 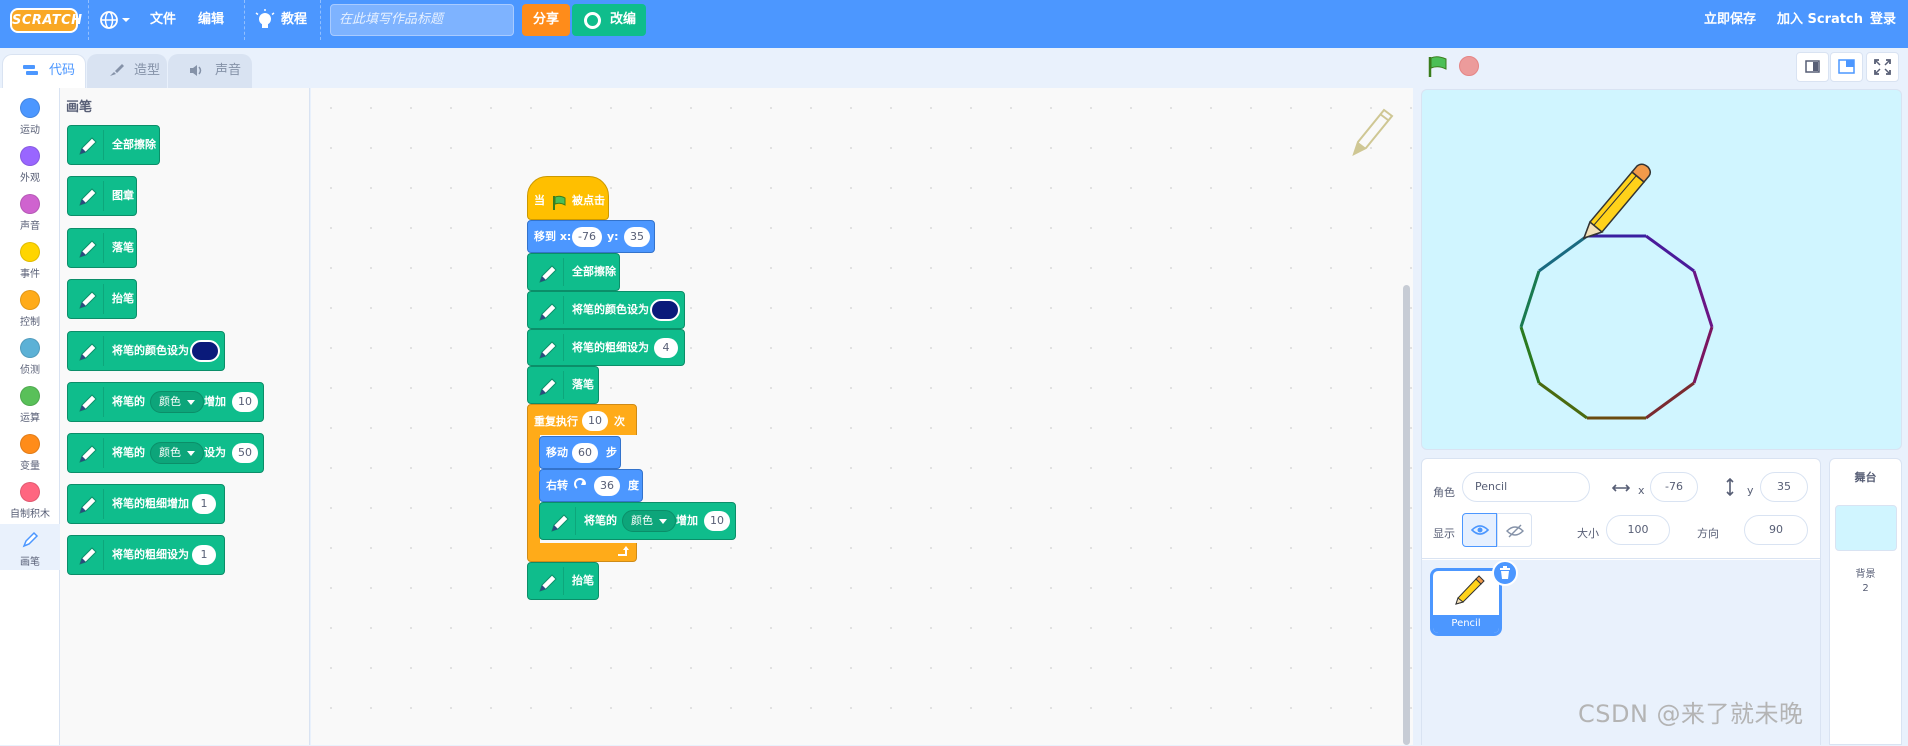 What do you see at coordinates (146, 504) in the screenshot?
I see `palette-block-change-size: 将笔的粗细增加 1` at bounding box center [146, 504].